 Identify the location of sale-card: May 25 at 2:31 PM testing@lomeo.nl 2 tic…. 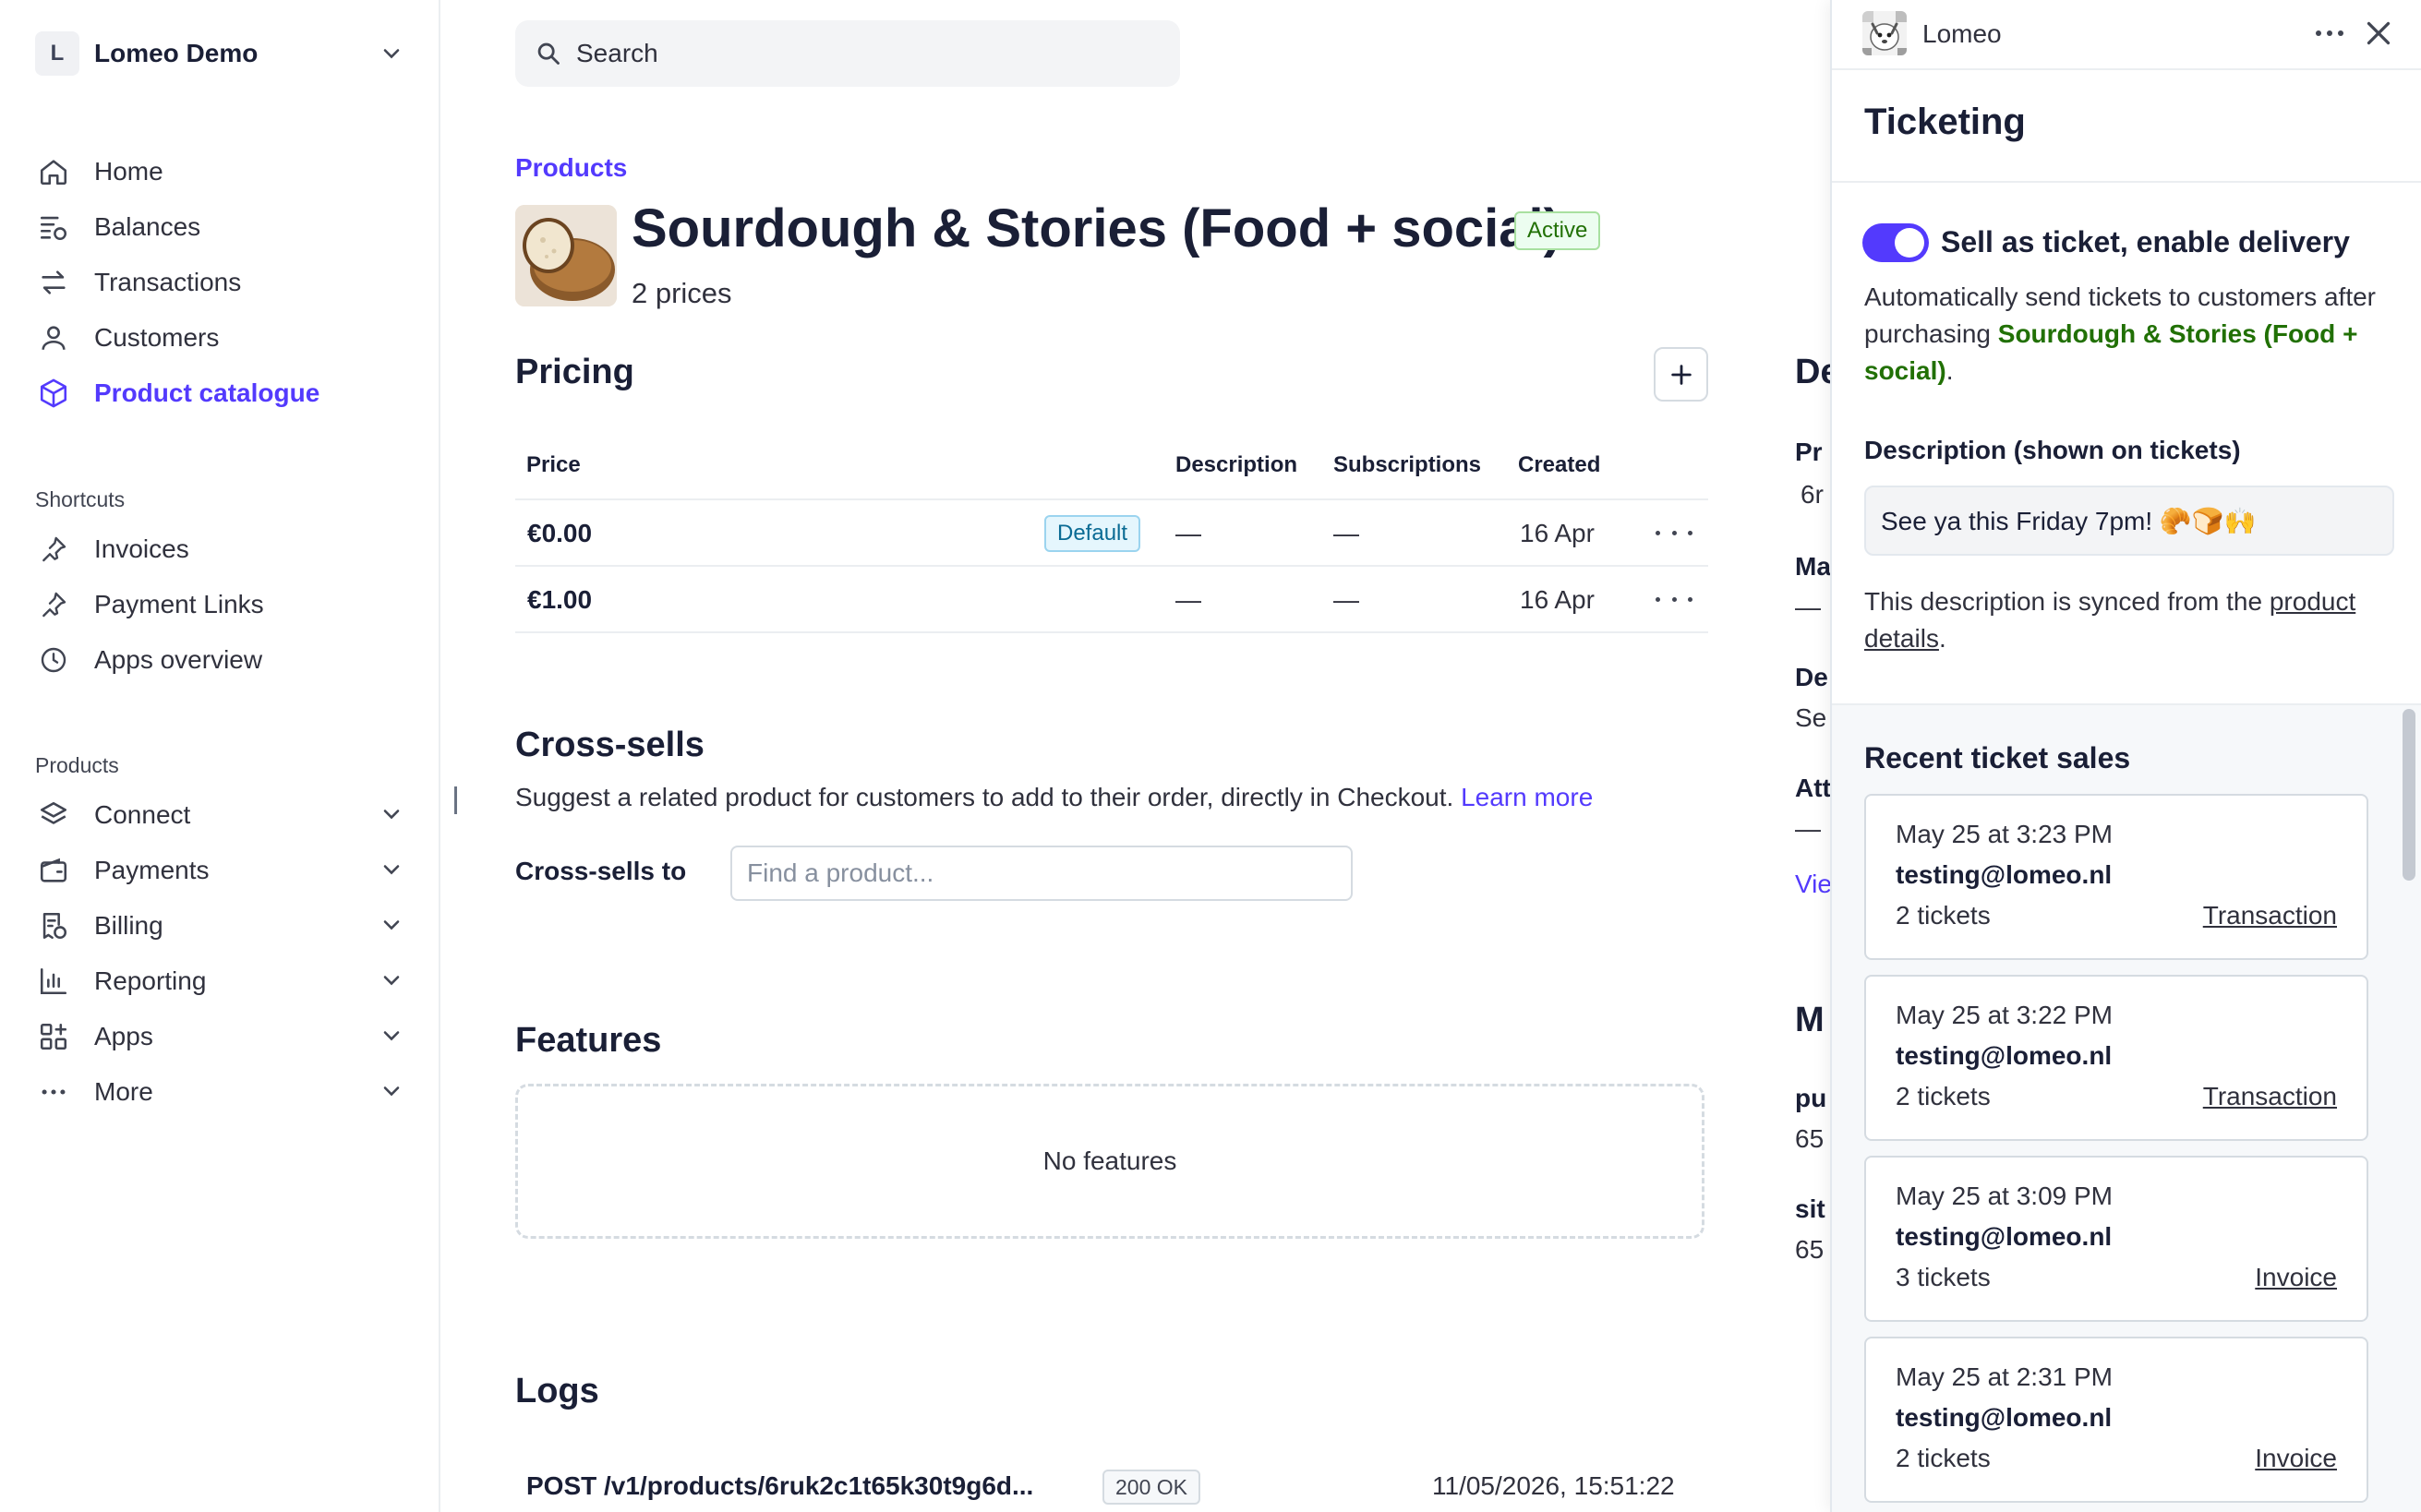
(2116, 1420).